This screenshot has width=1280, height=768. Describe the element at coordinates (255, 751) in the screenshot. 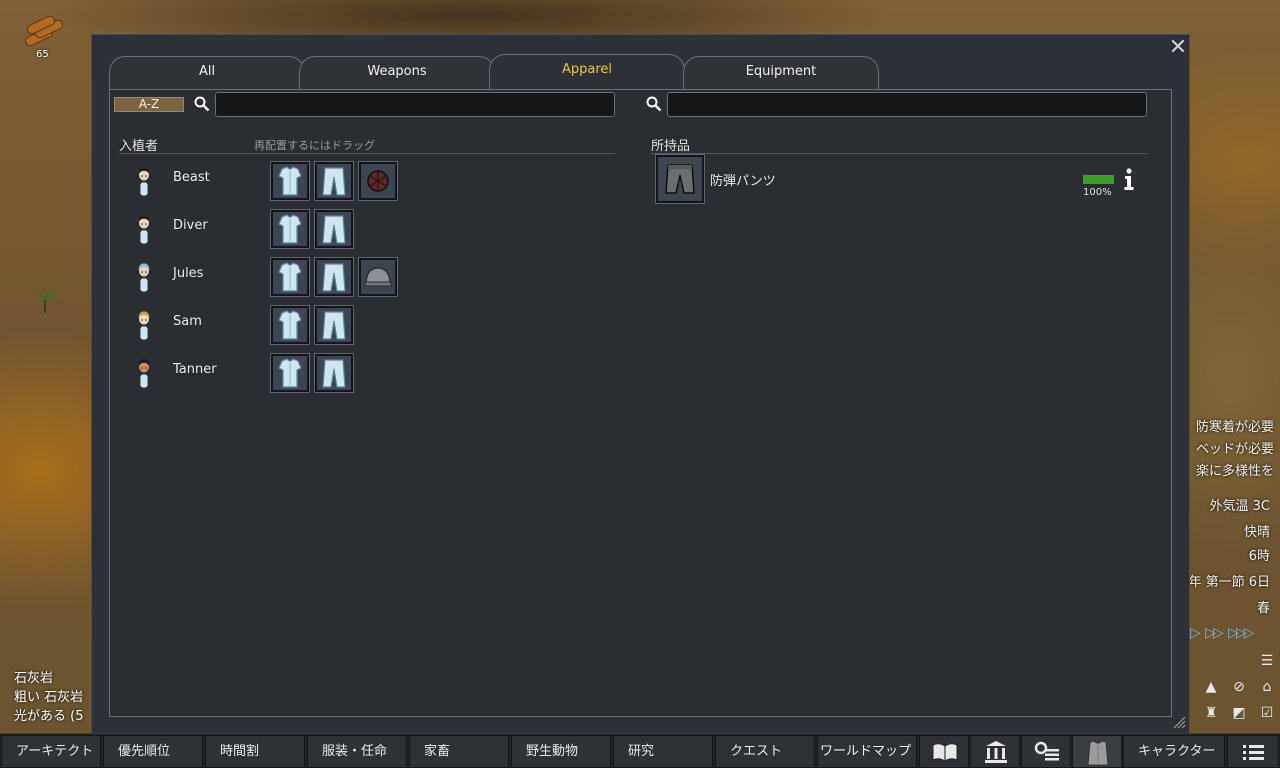

I see `tab-schedule: 時間割` at that location.